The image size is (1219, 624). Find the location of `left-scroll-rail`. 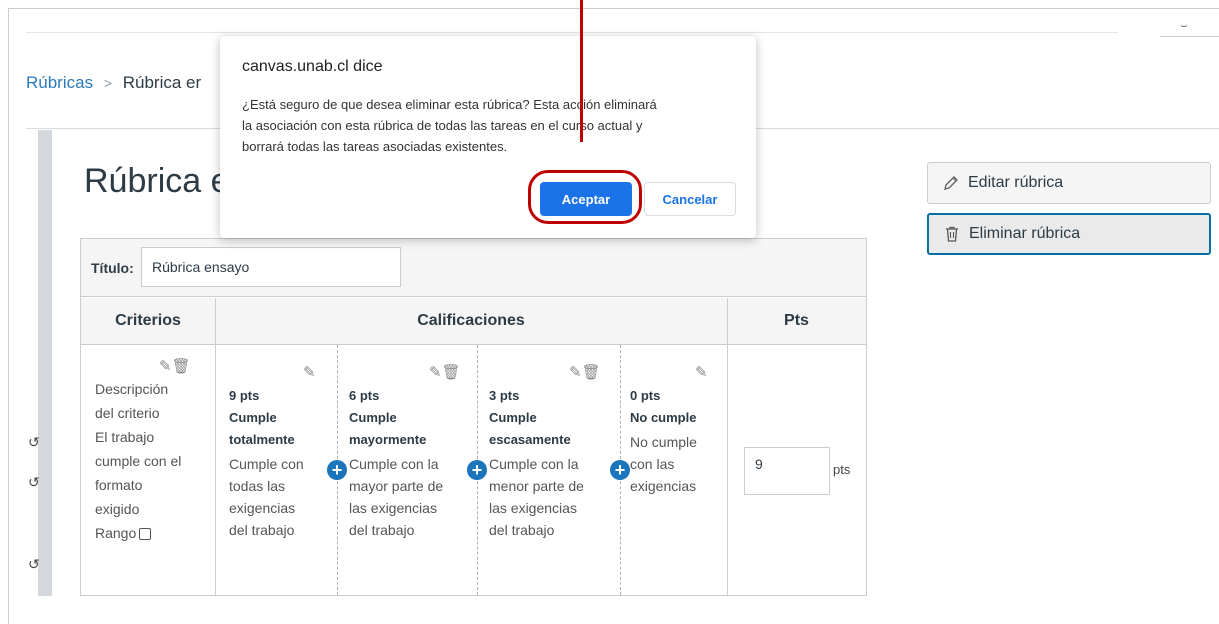

left-scroll-rail is located at coordinates (45, 363).